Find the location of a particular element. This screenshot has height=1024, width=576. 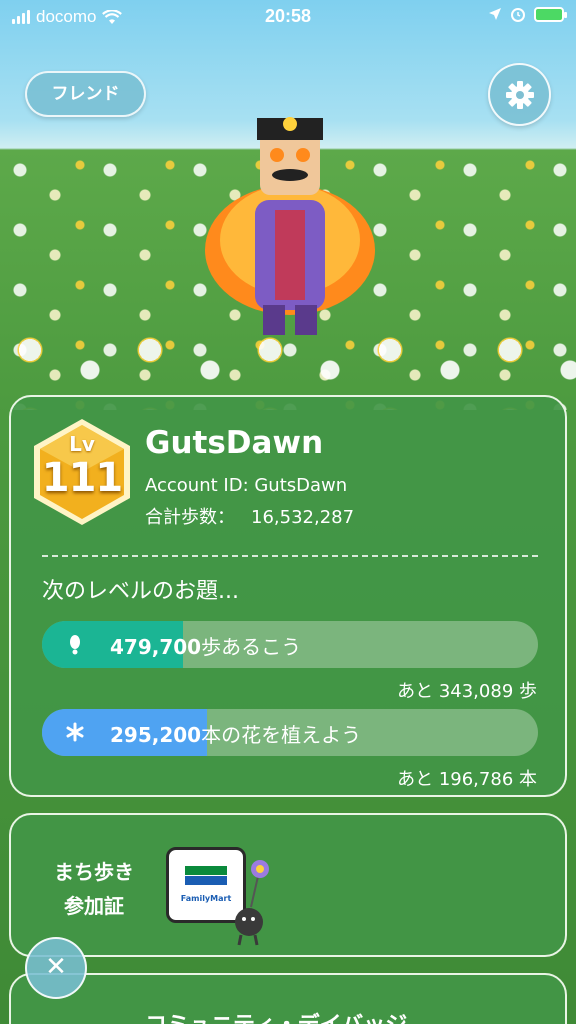

total-steps: 合計歩数： 16,532,287 is located at coordinates (249, 516).